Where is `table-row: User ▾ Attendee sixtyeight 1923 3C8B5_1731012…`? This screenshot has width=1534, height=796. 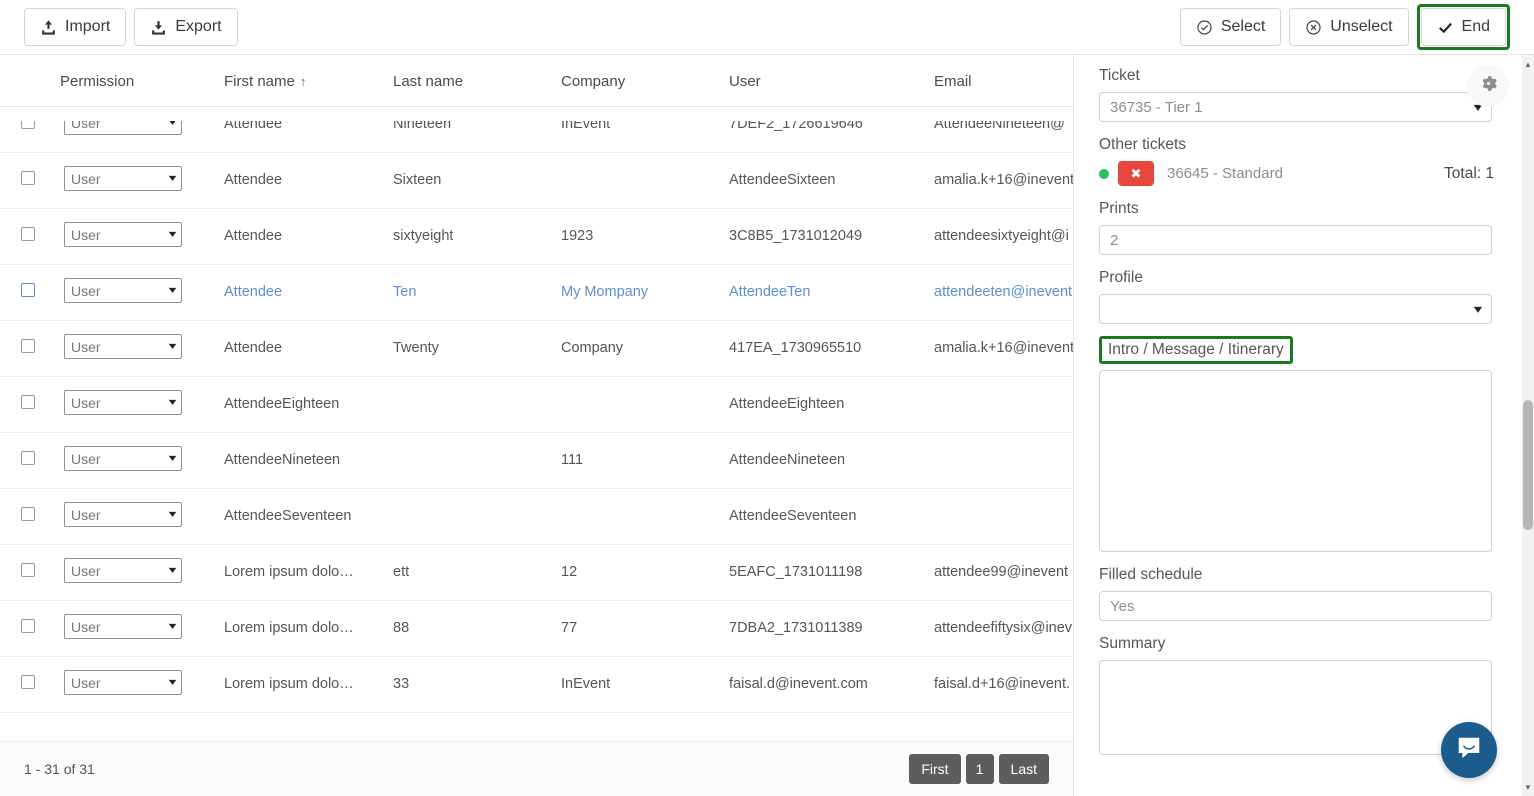 table-row: User ▾ Attendee sixtyeight 1923 3C8B5_1731012… is located at coordinates (536, 237).